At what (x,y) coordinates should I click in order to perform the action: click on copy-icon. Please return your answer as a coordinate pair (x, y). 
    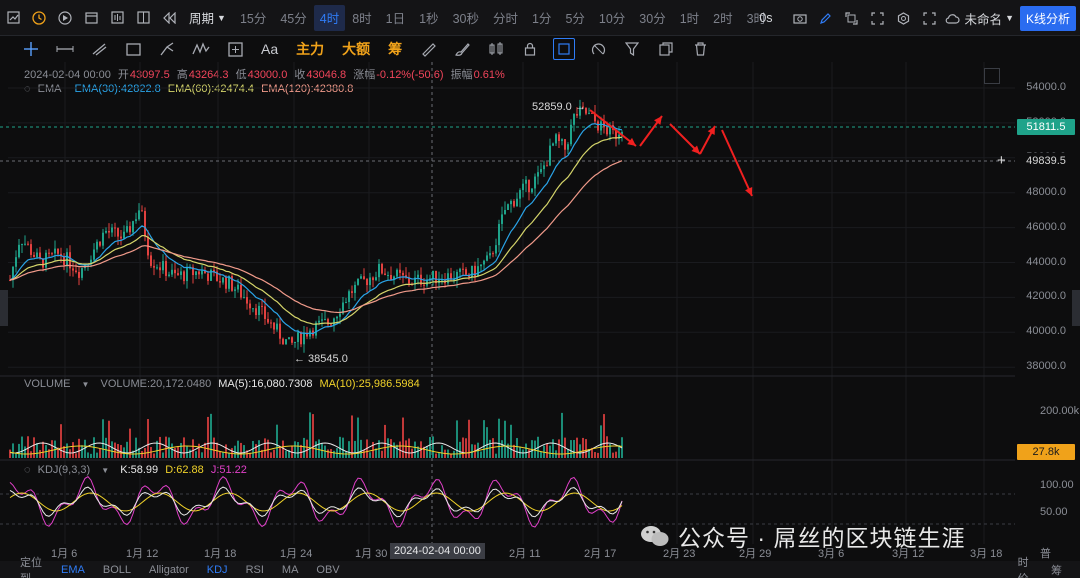
    Looking at the image, I should click on (666, 49).